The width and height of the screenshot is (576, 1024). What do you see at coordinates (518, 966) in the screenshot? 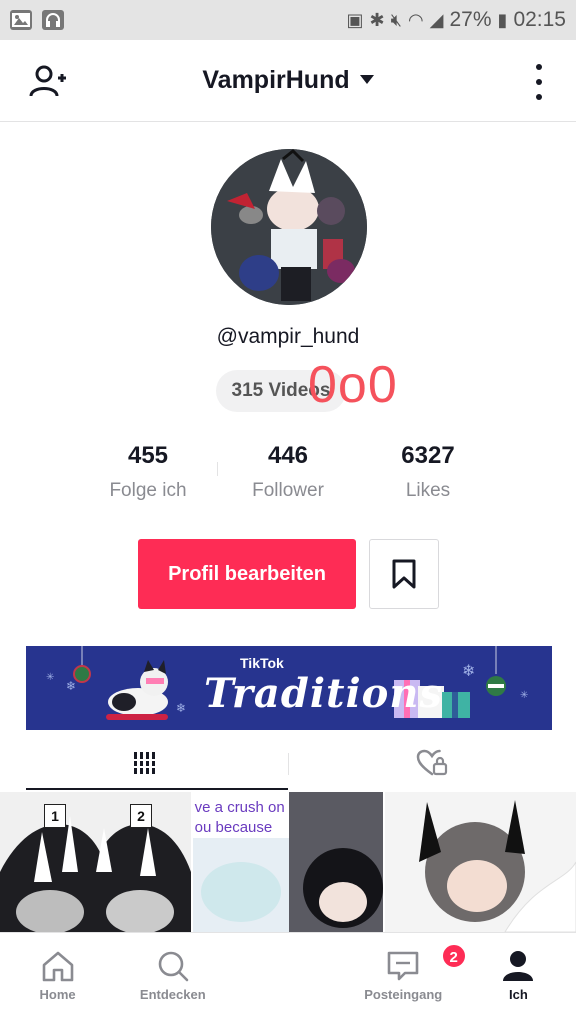
I see `profile-icon` at bounding box center [518, 966].